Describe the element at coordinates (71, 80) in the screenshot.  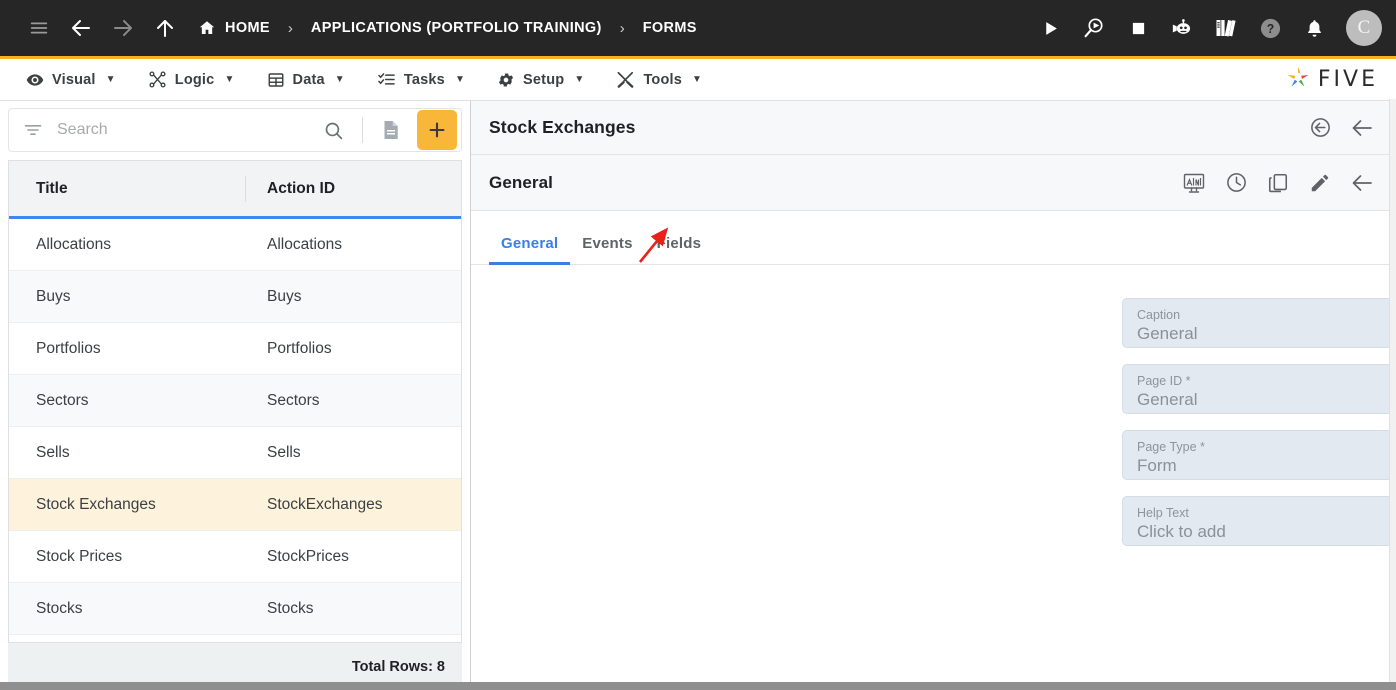
I see `menu-item-visual: Visual ▼` at that location.